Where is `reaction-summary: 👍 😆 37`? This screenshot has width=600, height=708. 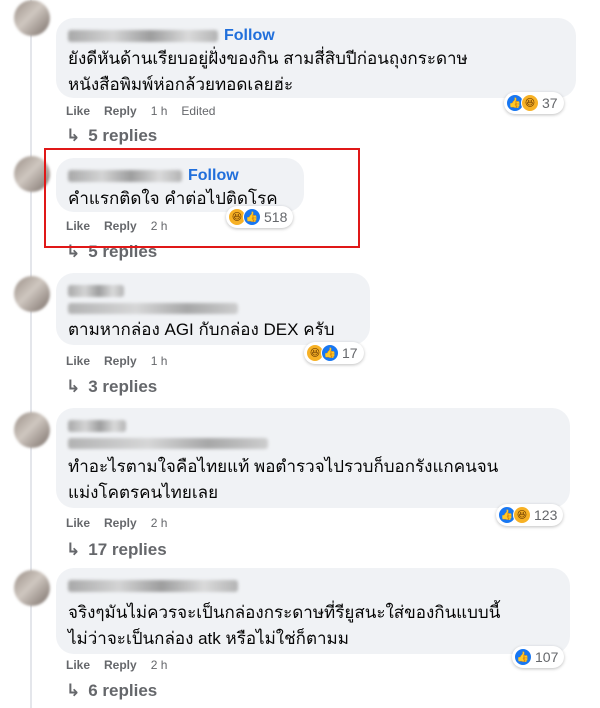
reaction-summary: 👍 😆 37 is located at coordinates (534, 103).